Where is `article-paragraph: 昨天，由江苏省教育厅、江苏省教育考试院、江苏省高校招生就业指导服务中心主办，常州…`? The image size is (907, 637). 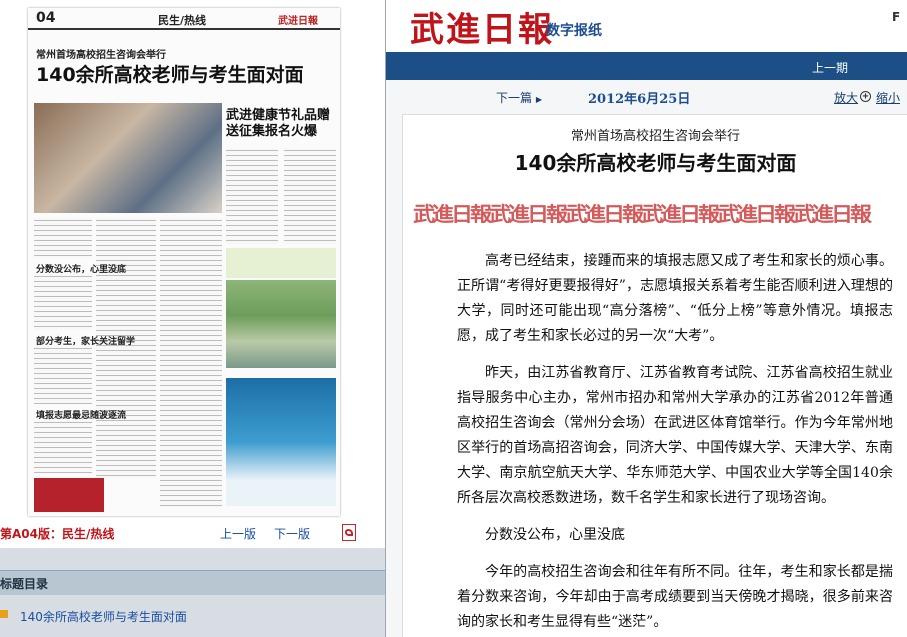
article-paragraph: 昨天，由江苏省教育厅、江苏省教育考试院、江苏省高校招生就业指导服务中心主办，常州… is located at coordinates (675, 435).